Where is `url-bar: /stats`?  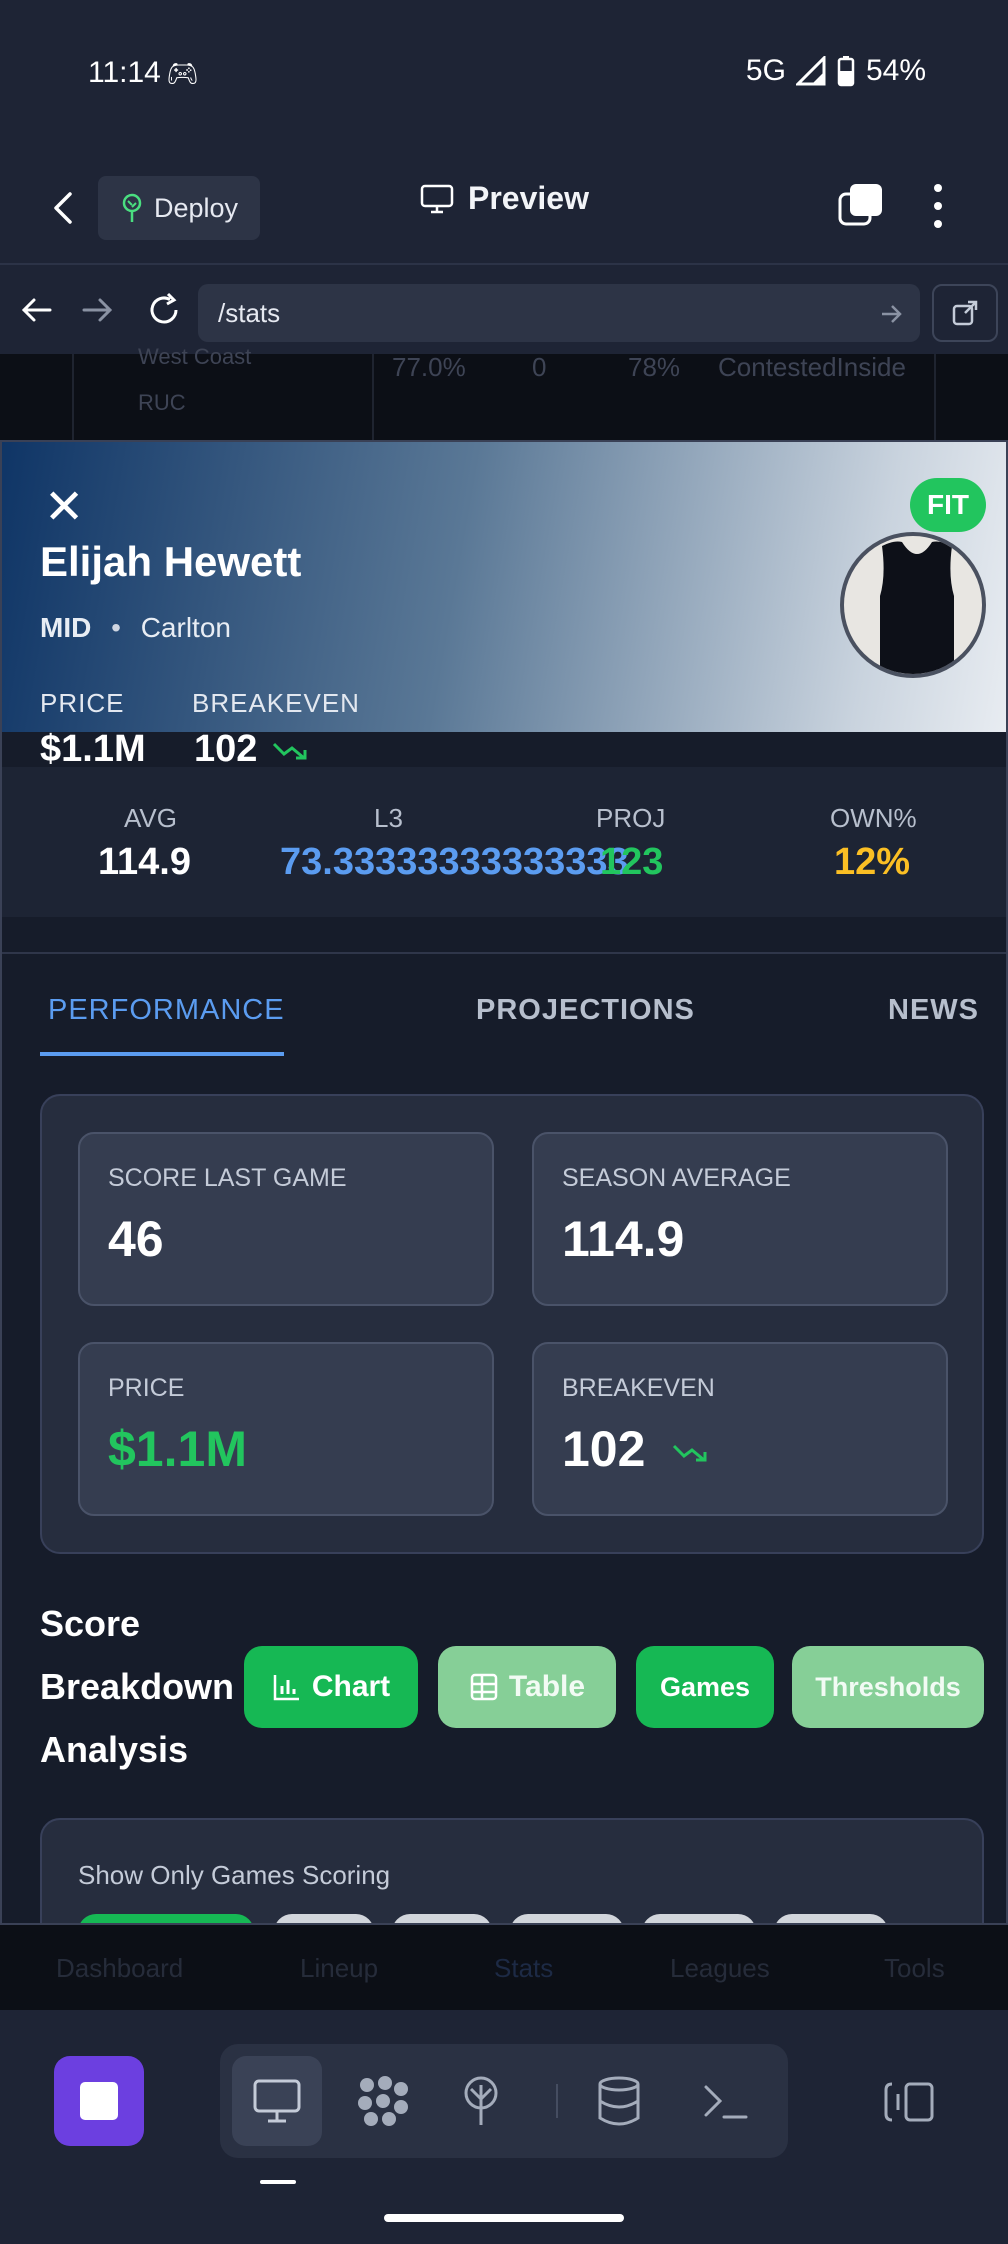 url-bar: /stats is located at coordinates (504, 310).